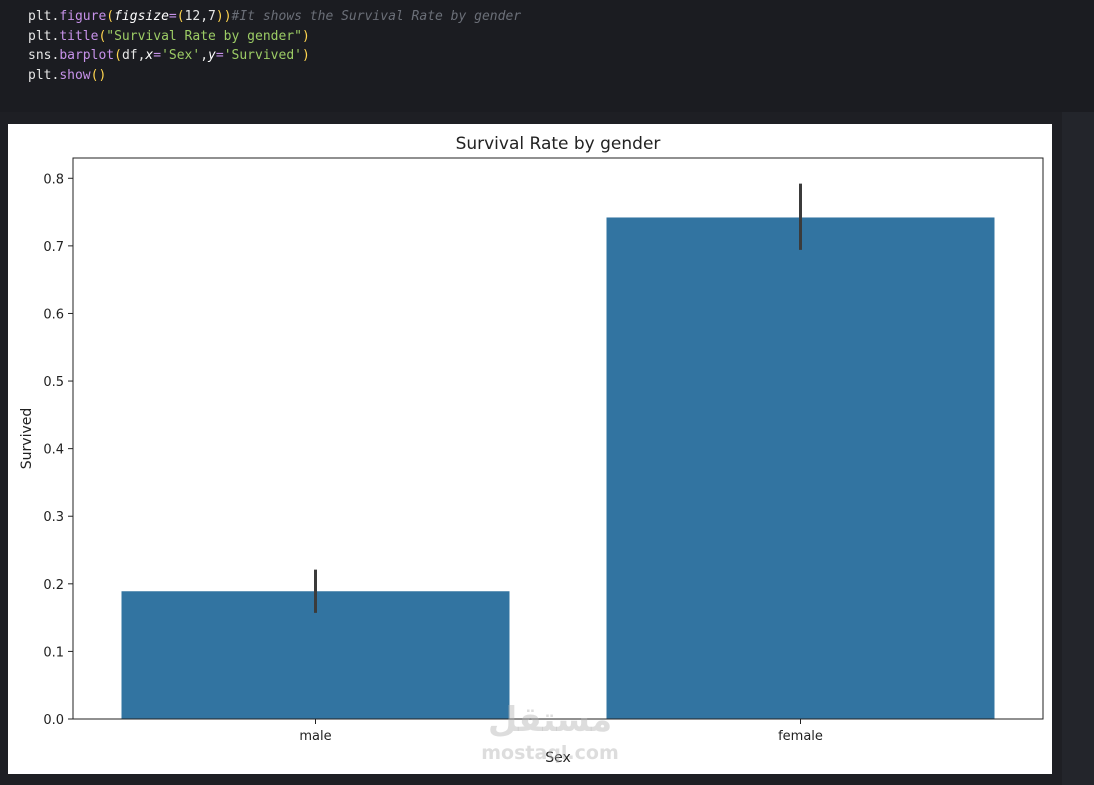  What do you see at coordinates (800, 736) in the screenshot?
I see `x-tick-label: female` at bounding box center [800, 736].